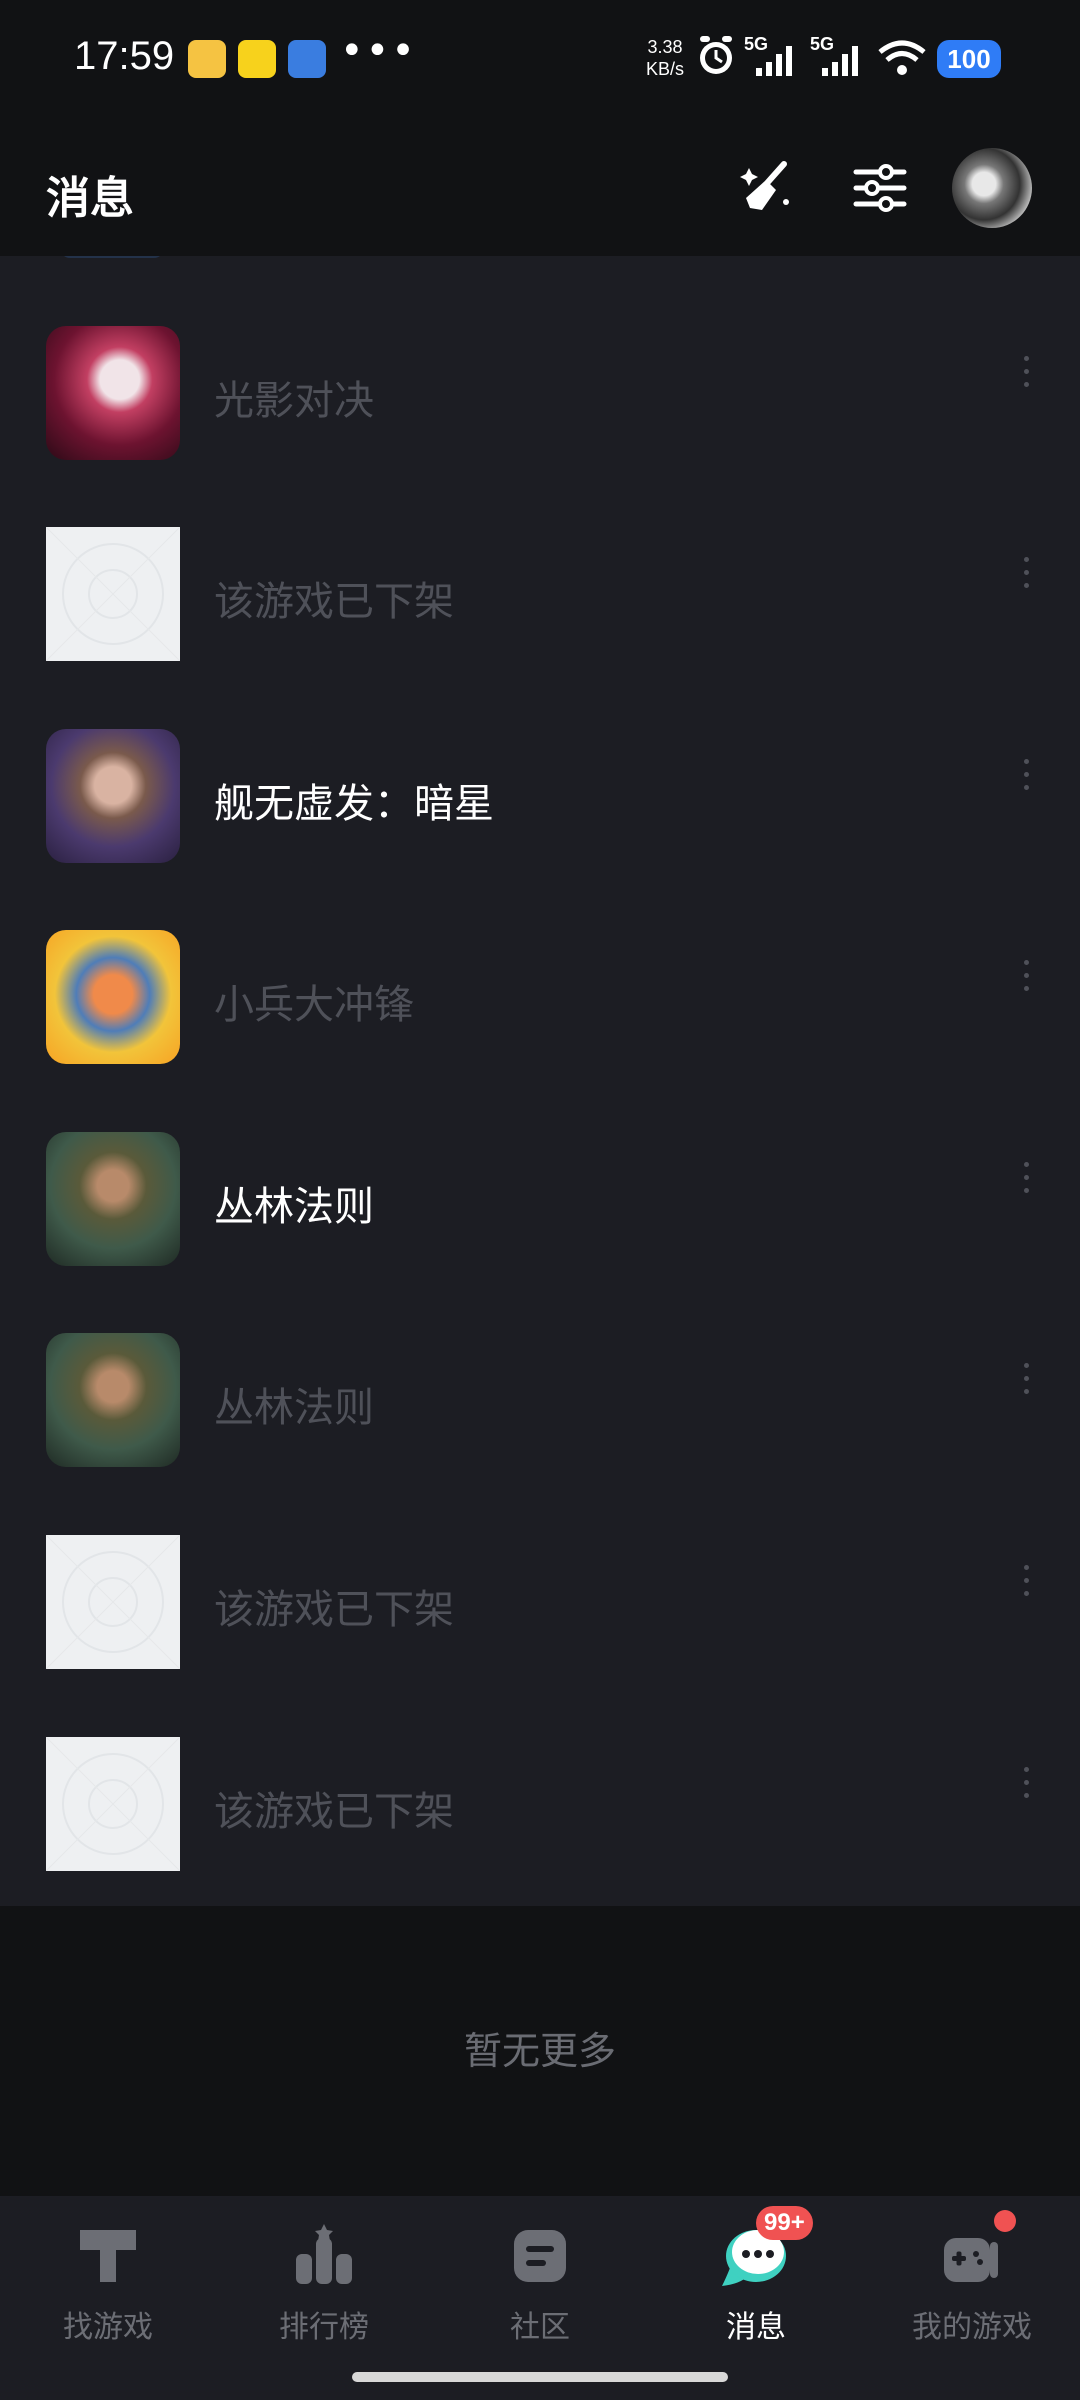 Image resolution: width=1080 pixels, height=2400 pixels. Describe the element at coordinates (324, 2327) in the screenshot. I see `tab-label: 排行榜` at that location.